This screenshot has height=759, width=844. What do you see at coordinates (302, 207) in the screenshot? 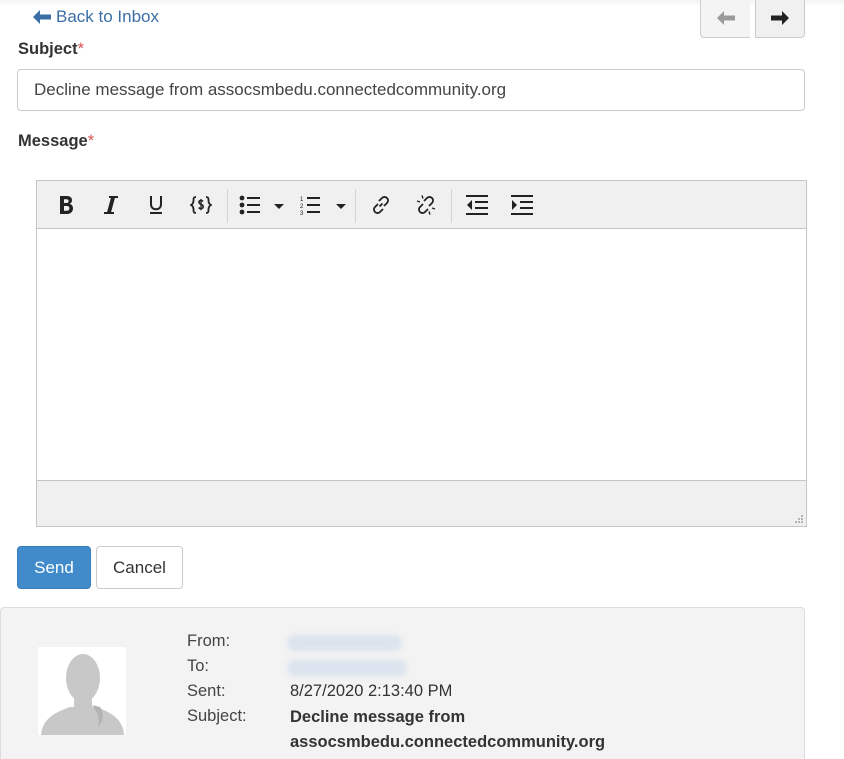
I see `svg-text: 2` at bounding box center [302, 207].